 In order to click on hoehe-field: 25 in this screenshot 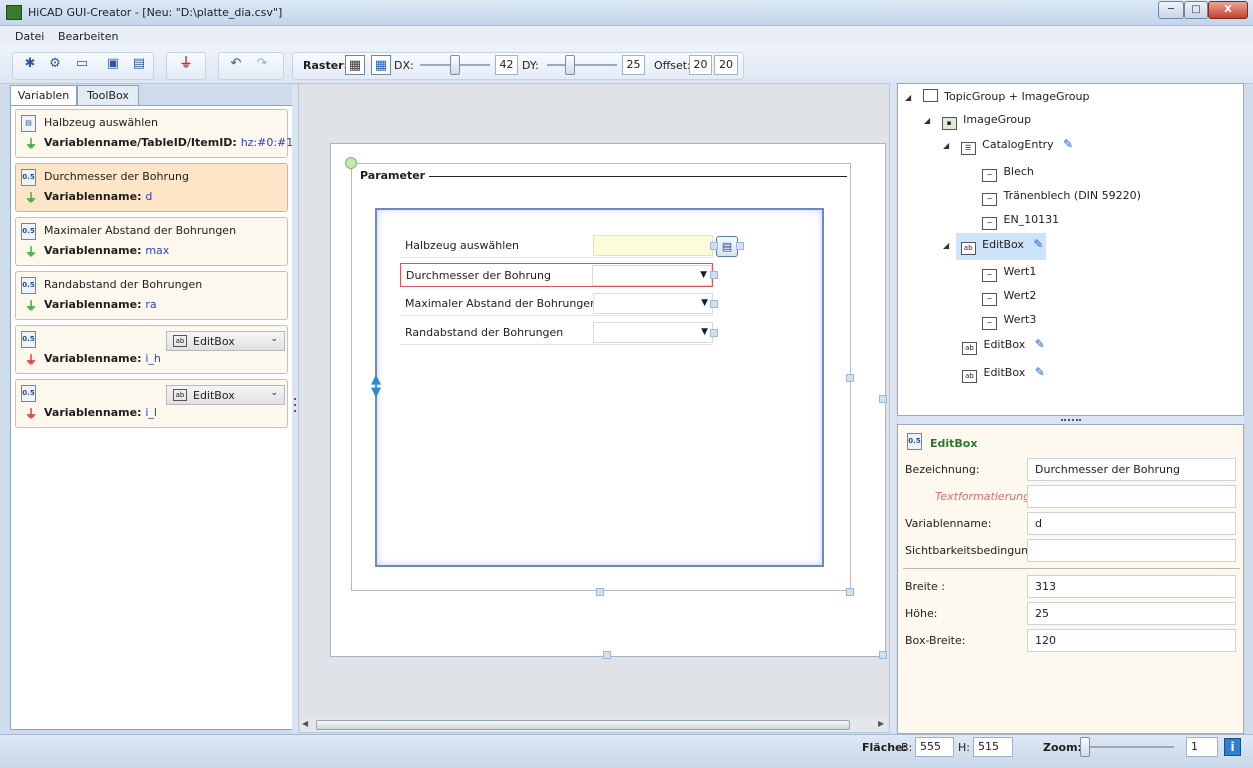, I will do `click(1131, 613)`.